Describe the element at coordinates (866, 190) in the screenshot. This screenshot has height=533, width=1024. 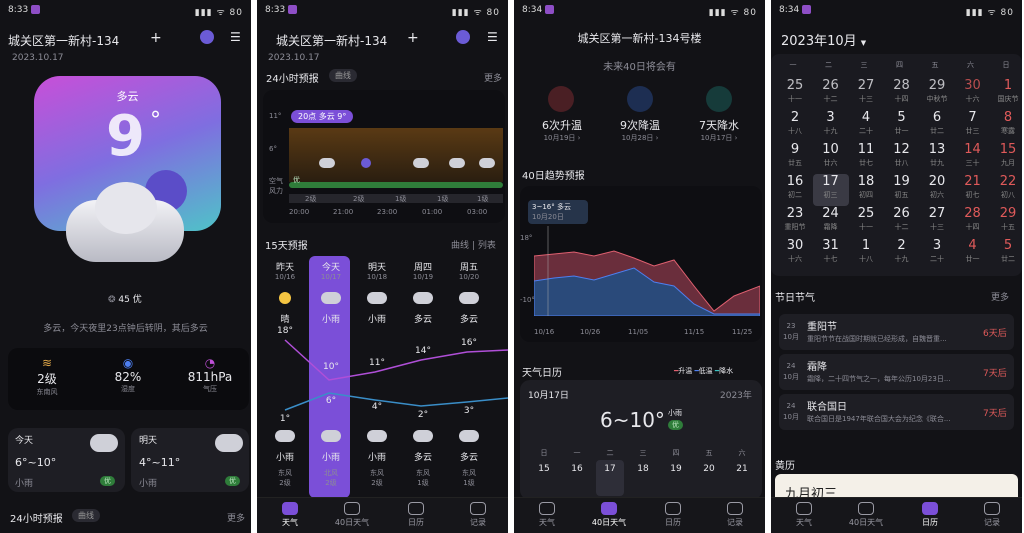
I see `calendar-day-cell: 18 初四` at that location.